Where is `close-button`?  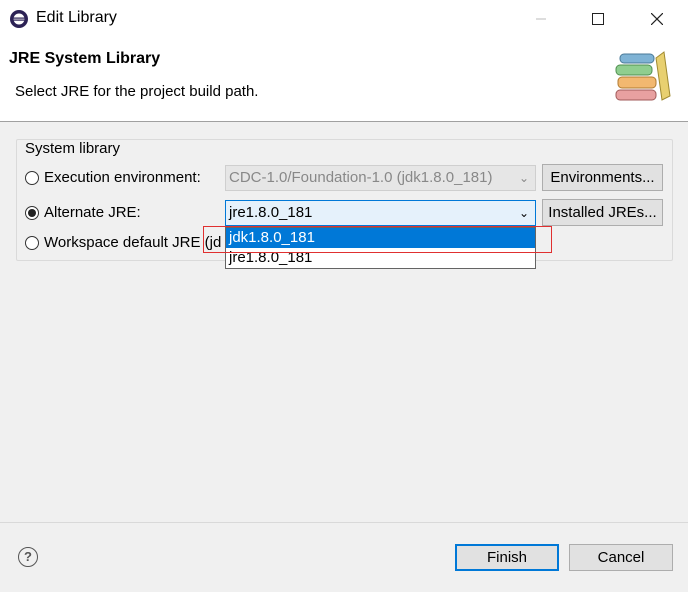 close-button is located at coordinates (657, 19).